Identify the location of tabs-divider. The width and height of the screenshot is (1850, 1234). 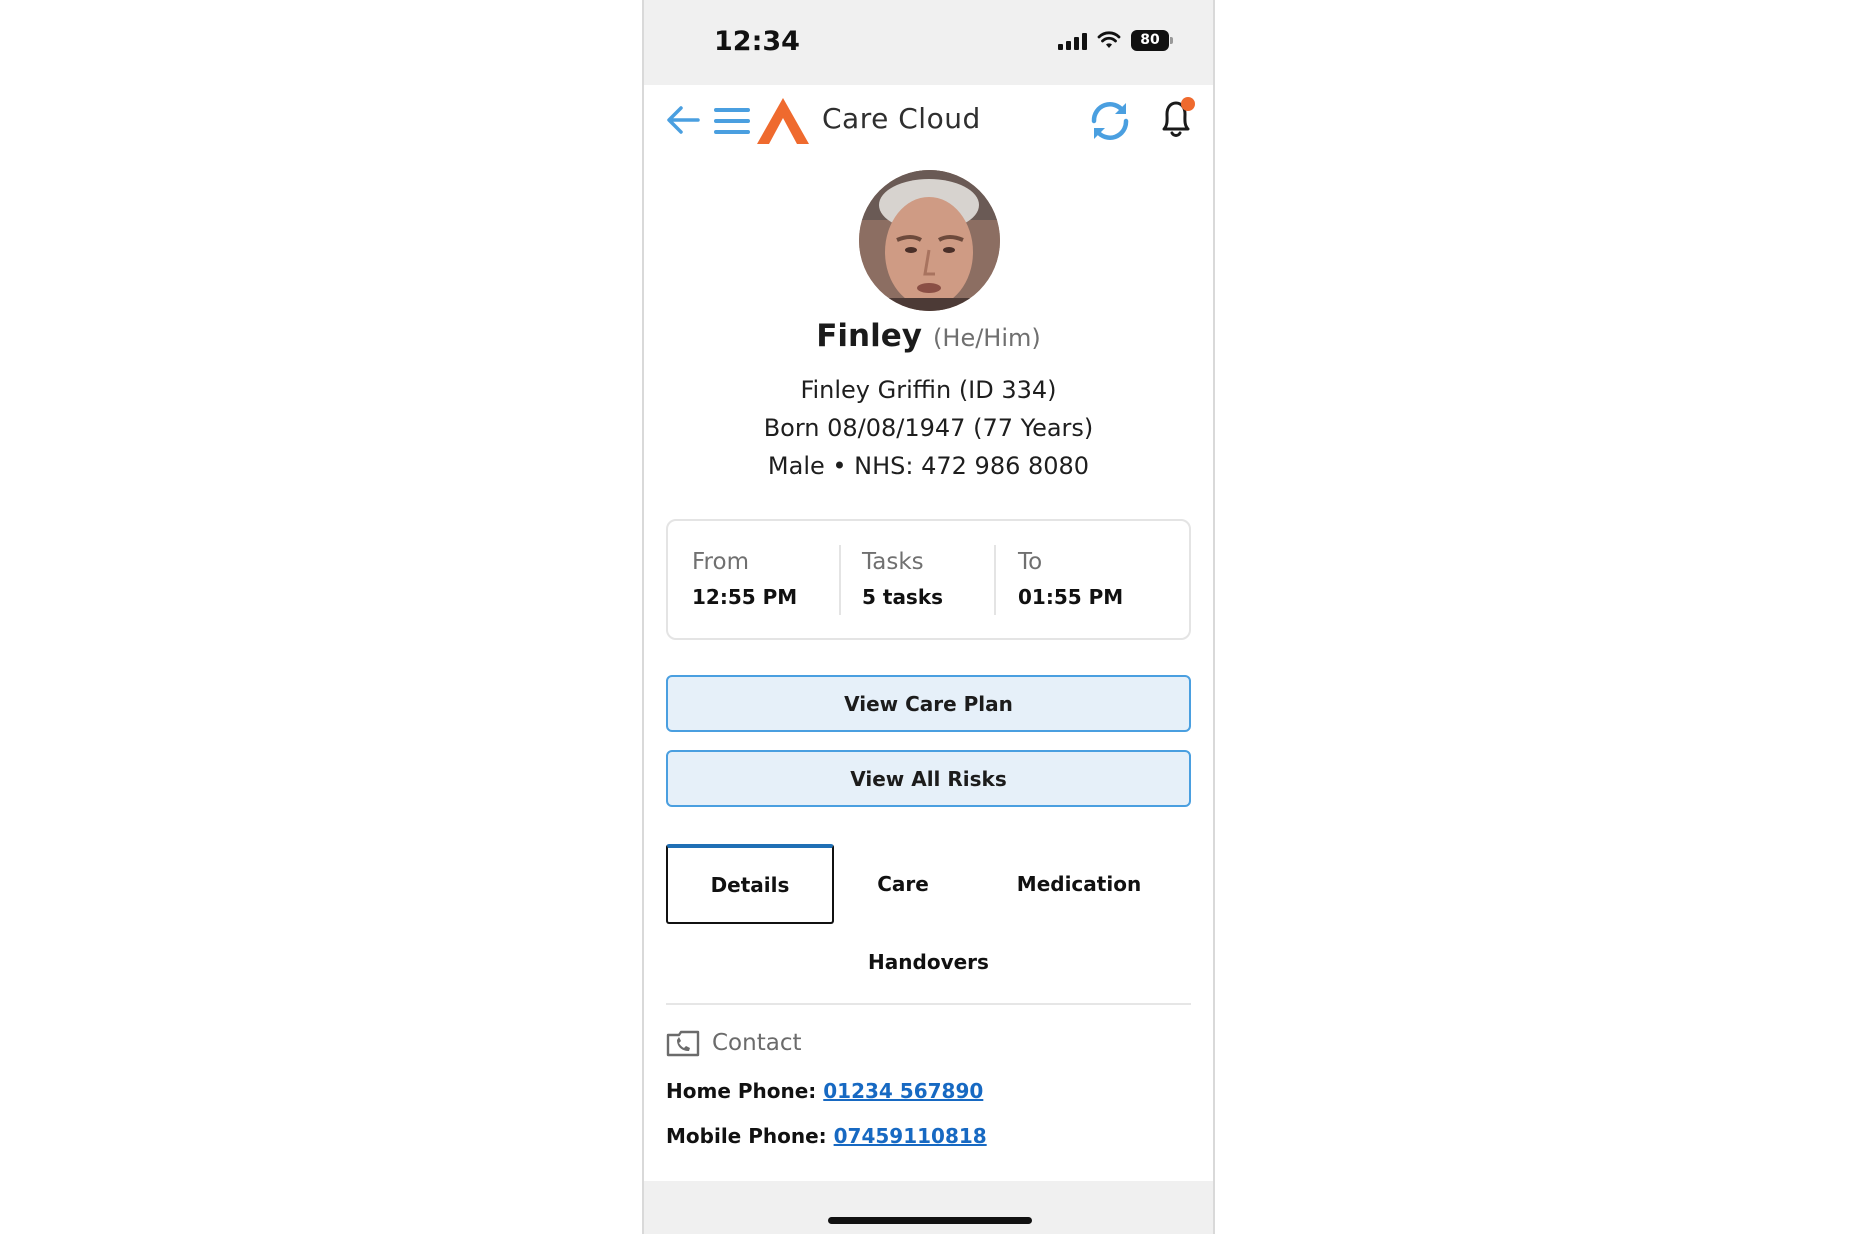
(928, 1004).